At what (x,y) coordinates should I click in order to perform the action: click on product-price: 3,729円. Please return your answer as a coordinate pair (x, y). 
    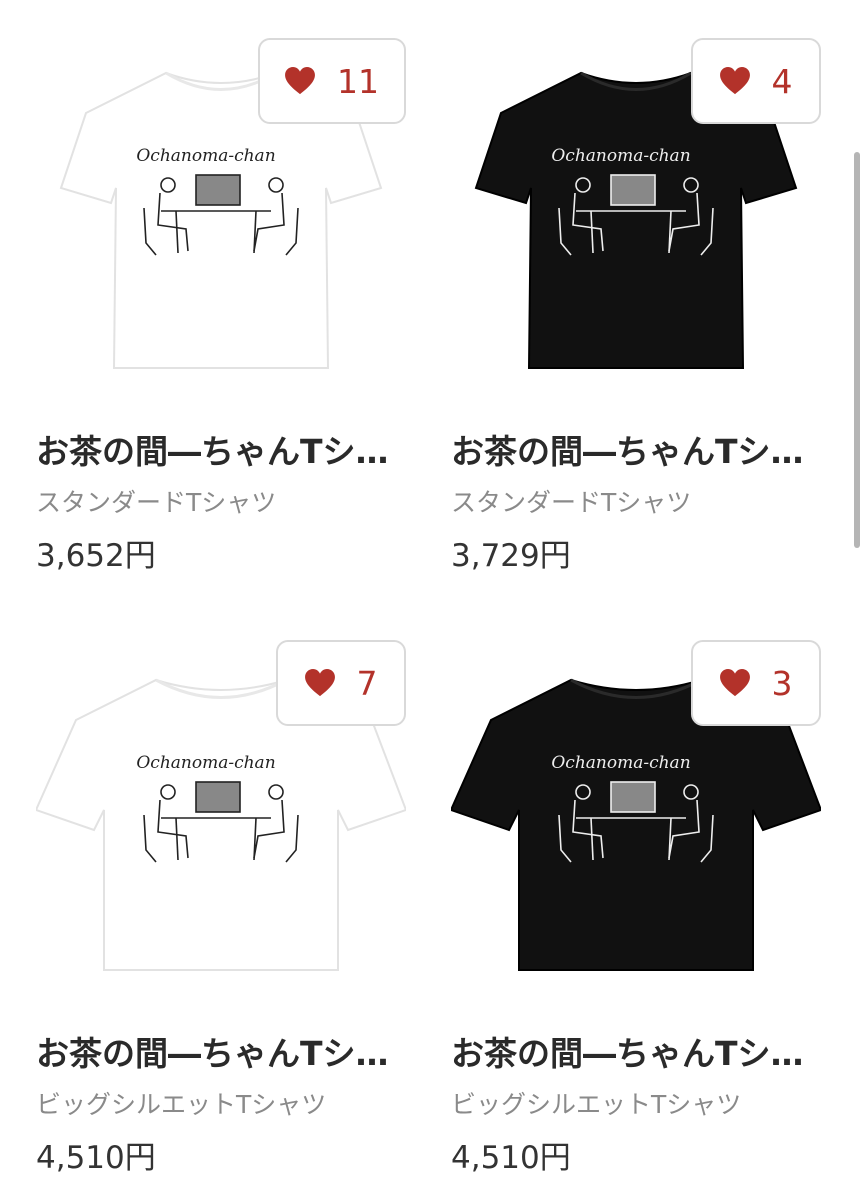
    Looking at the image, I should click on (511, 556).